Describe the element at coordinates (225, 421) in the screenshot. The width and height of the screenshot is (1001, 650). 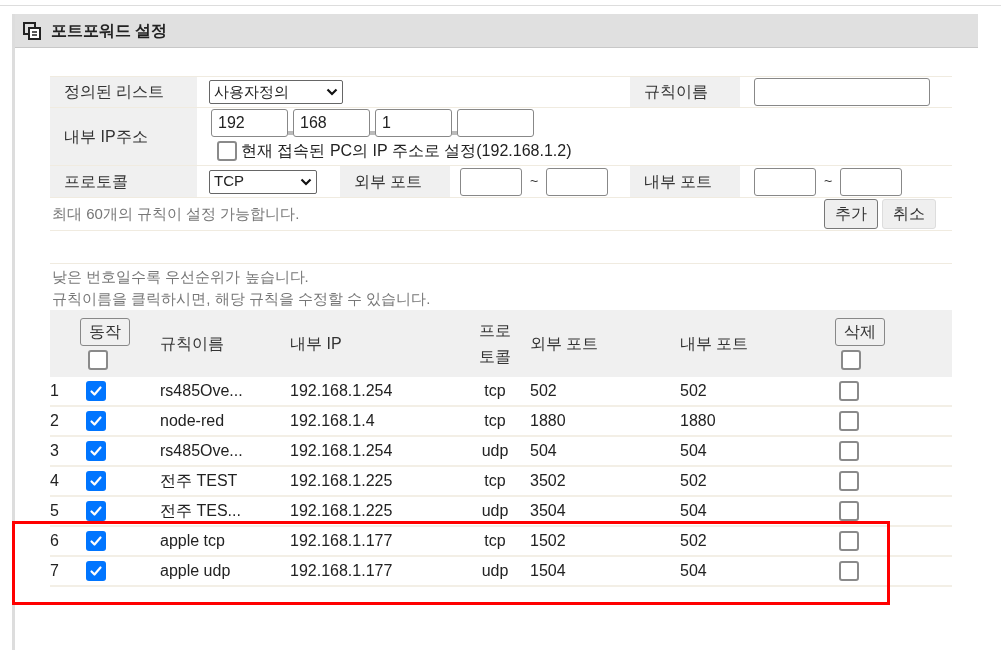
I see `rule-name-link: node-red` at that location.